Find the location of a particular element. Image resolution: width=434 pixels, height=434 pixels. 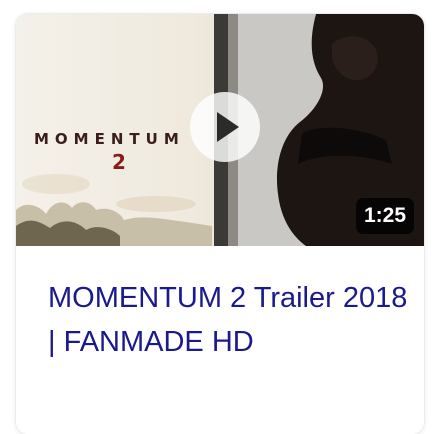

play-button is located at coordinates (225, 127).